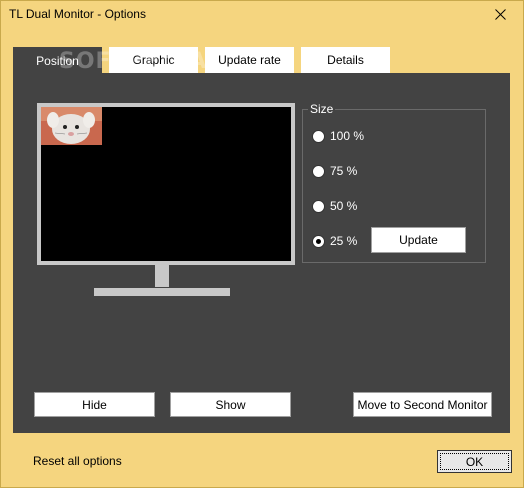 This screenshot has width=524, height=488. I want to click on ok-button: OK, so click(474, 461).